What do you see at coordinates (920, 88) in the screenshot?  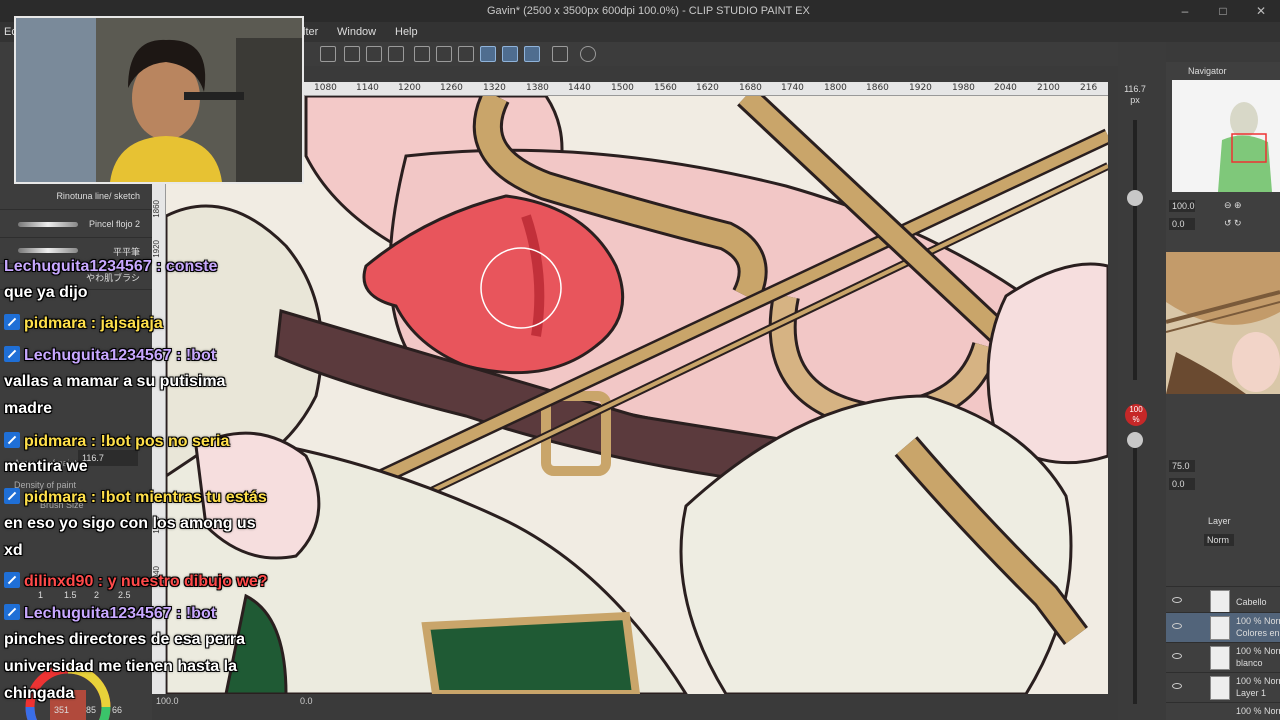 I see `ruler-tick: 1920` at bounding box center [920, 88].